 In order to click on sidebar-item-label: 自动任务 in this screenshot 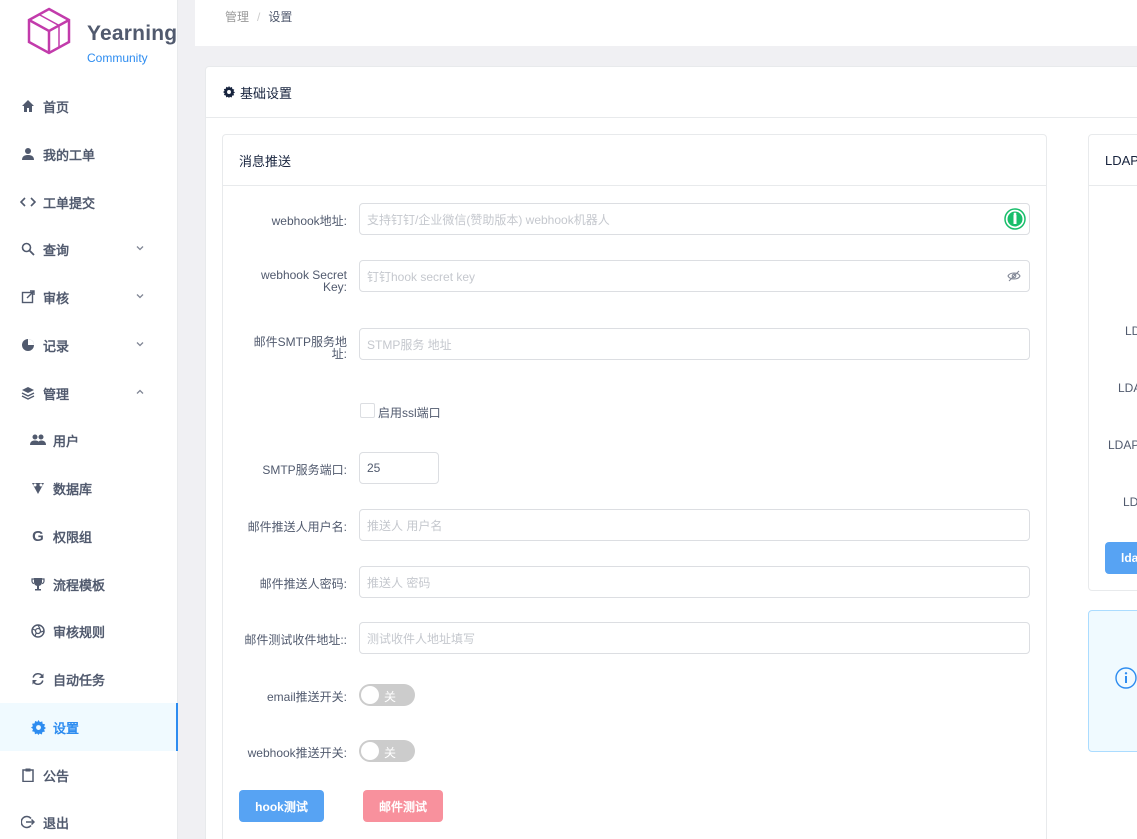, I will do `click(79, 680)`.